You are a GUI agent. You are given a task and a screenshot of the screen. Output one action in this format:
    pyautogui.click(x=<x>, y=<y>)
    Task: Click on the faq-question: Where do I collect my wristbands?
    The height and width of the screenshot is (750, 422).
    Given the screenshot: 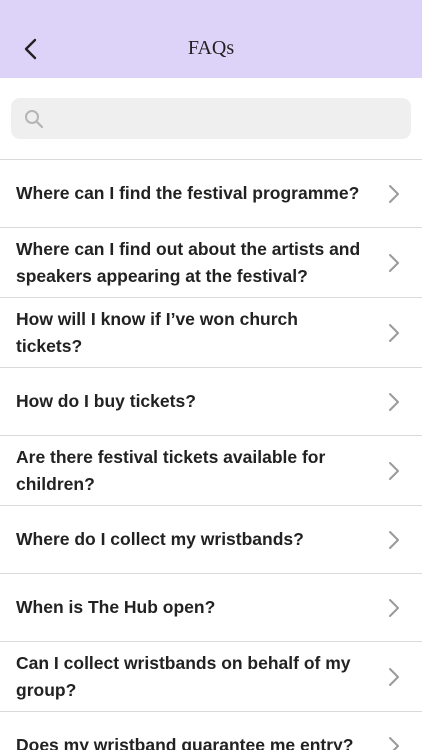 What is the action you would take?
    pyautogui.click(x=160, y=539)
    